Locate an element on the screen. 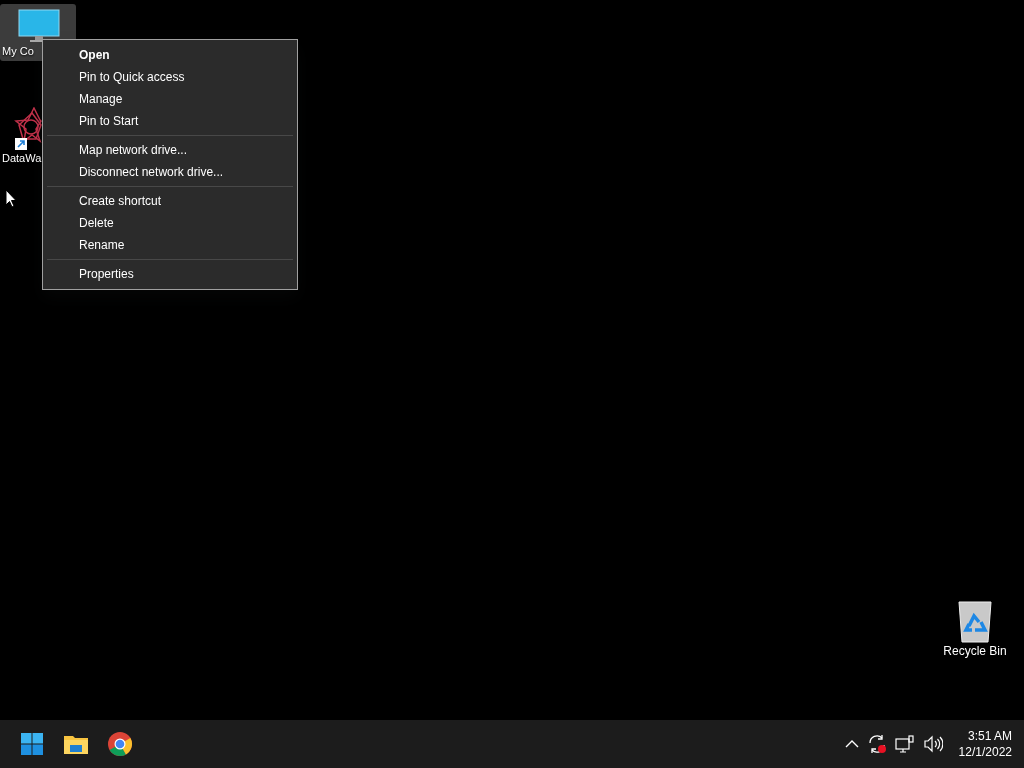 The width and height of the screenshot is (1024, 768). menu-item: Rename is located at coordinates (170, 245).